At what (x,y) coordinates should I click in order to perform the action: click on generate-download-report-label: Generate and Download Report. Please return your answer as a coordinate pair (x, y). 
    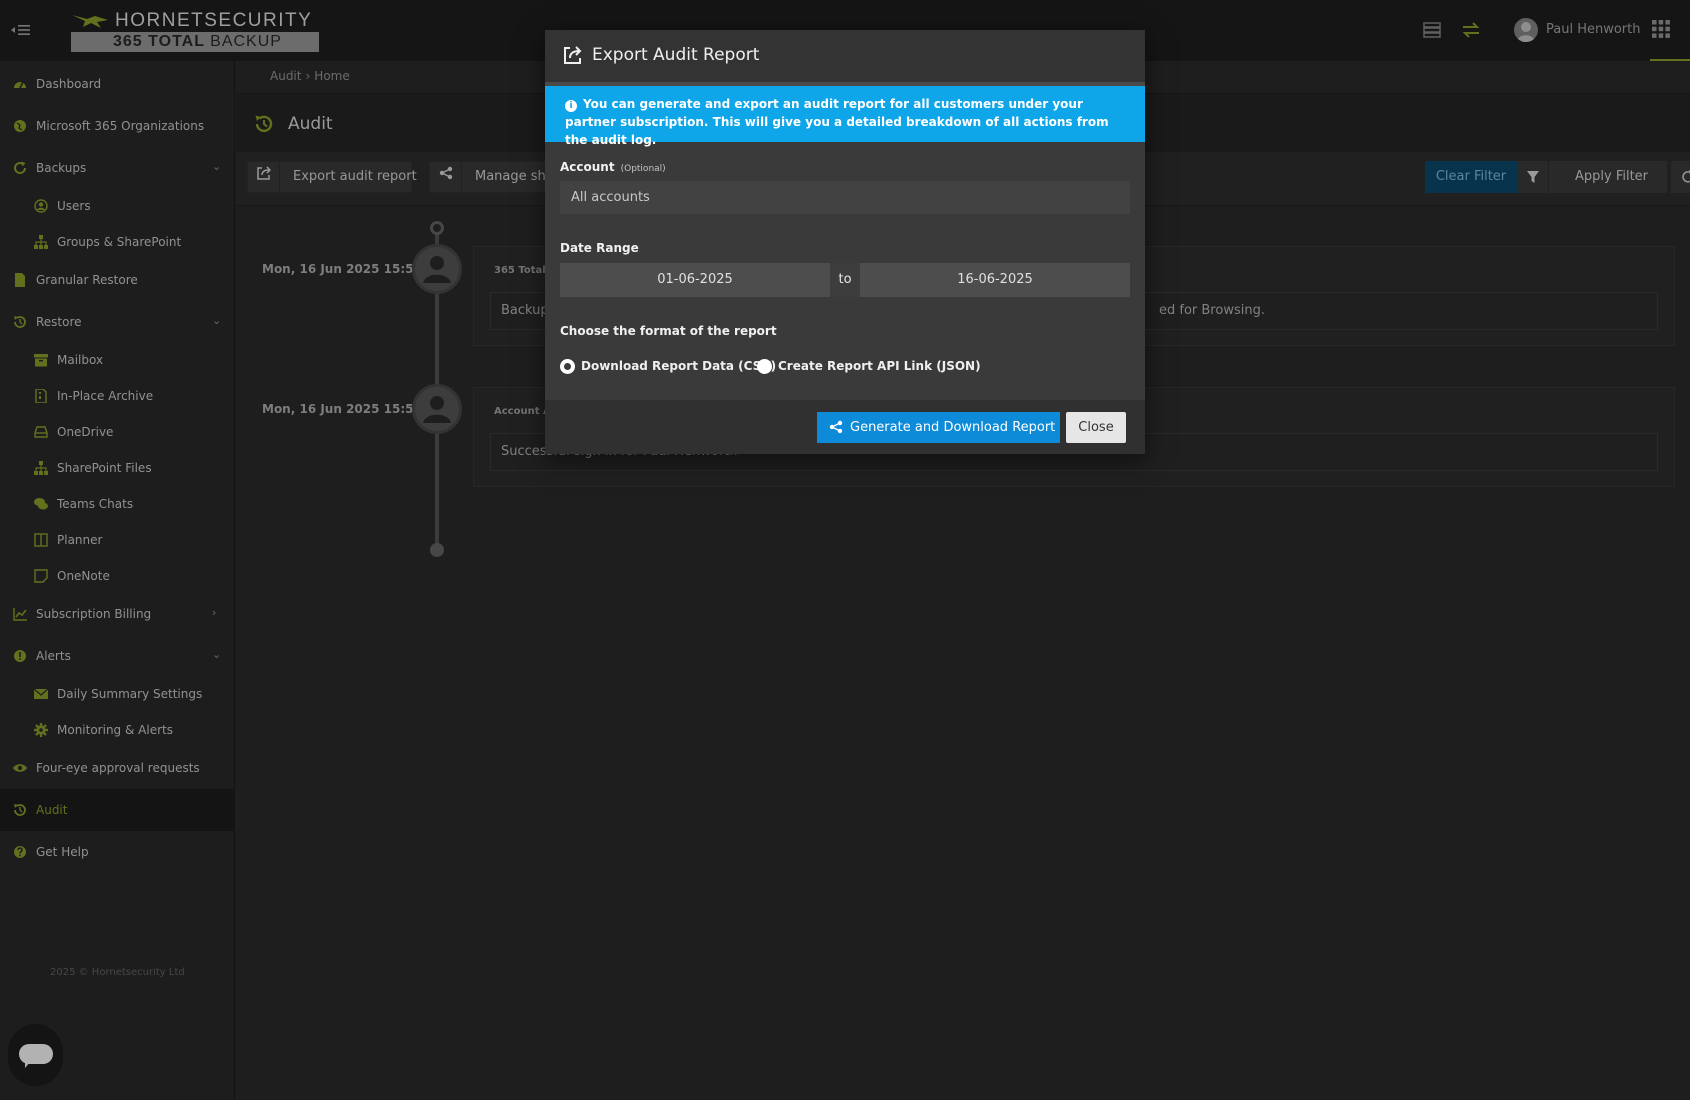
    Looking at the image, I should click on (953, 427).